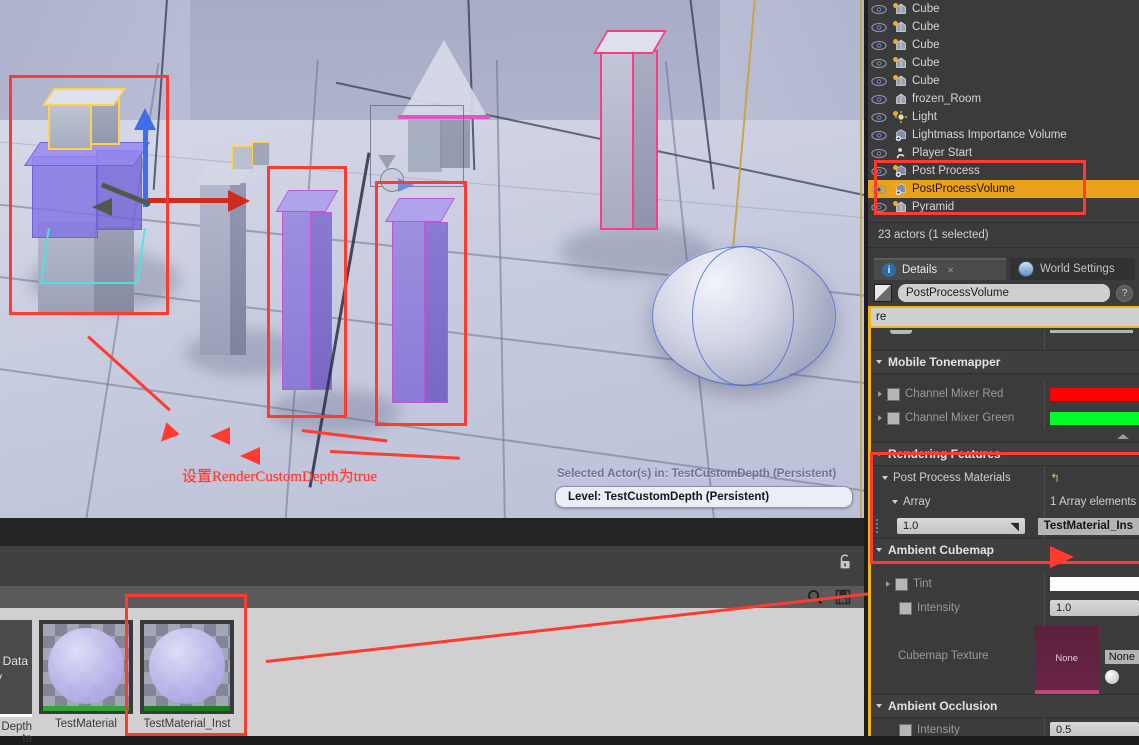 Image resolution: width=1139 pixels, height=745 pixels. What do you see at coordinates (1121, 657) in the screenshot?
I see `asset-picker-value: None` at bounding box center [1121, 657].